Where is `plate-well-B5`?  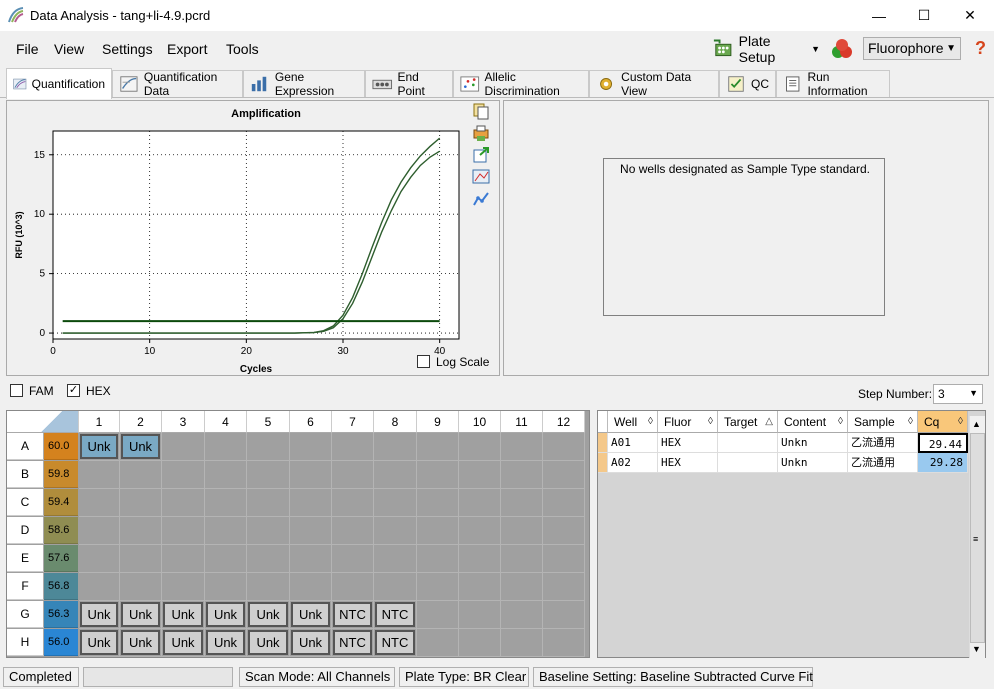 plate-well-B5 is located at coordinates (268, 475).